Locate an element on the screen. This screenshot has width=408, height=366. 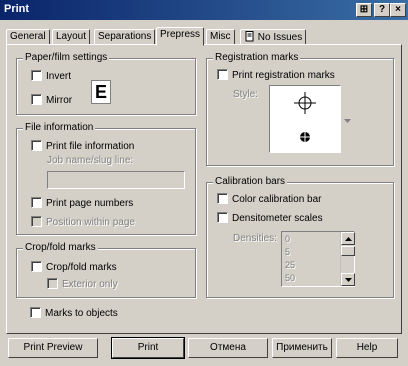
exterior-only-check is located at coordinates (52, 283).